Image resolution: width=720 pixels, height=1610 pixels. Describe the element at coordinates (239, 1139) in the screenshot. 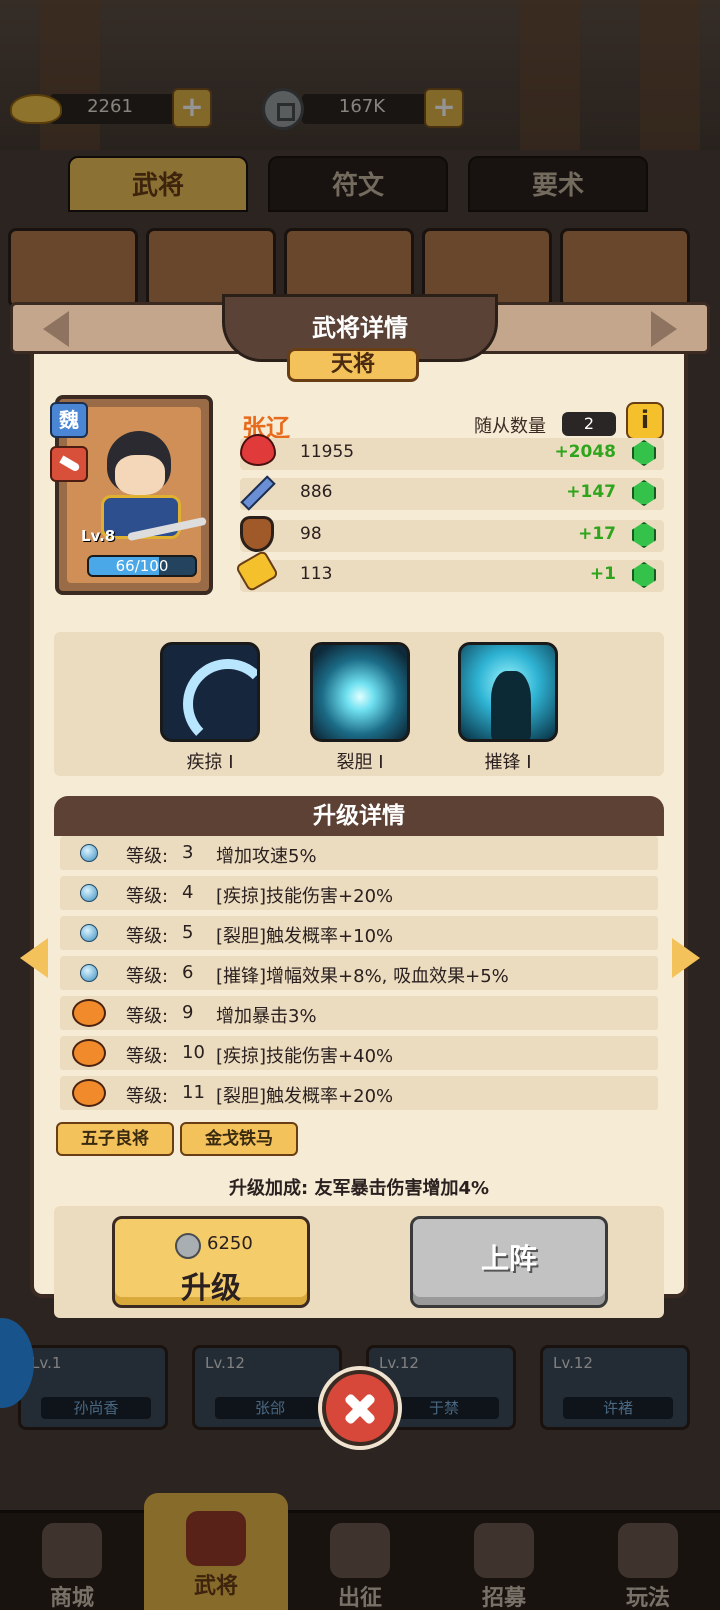

I see `trait-tag: 金戈铁马` at that location.